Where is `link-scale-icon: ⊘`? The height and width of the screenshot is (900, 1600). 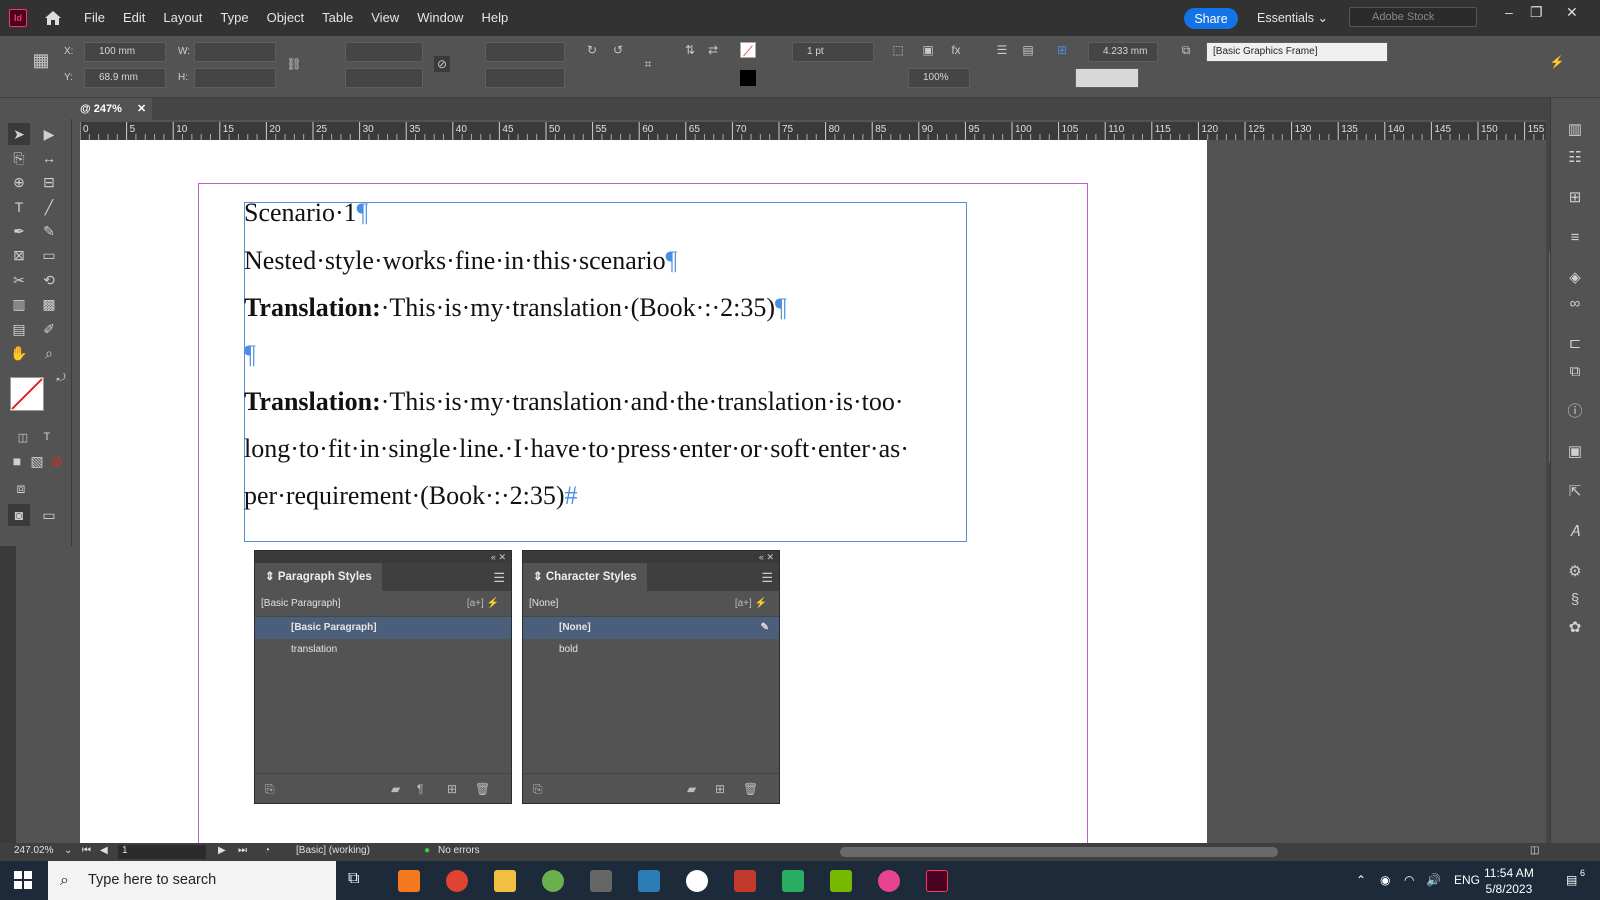
link-scale-icon: ⊘ is located at coordinates (442, 64).